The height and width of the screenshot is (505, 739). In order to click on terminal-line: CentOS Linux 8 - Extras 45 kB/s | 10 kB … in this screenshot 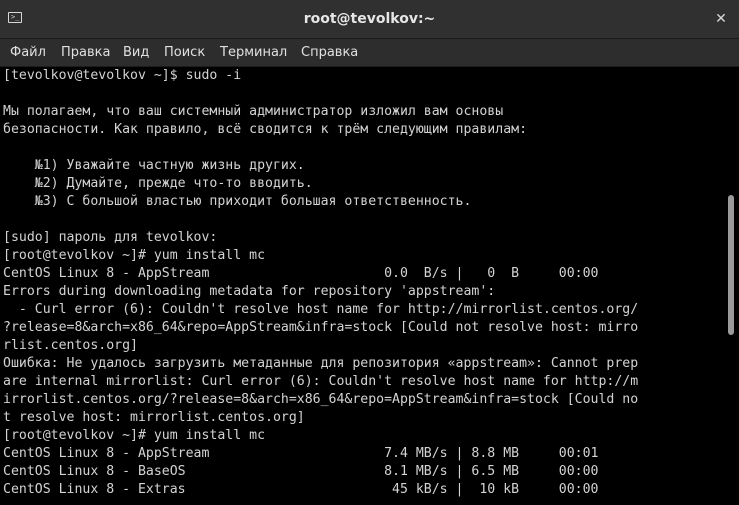, I will do `click(301, 489)`.